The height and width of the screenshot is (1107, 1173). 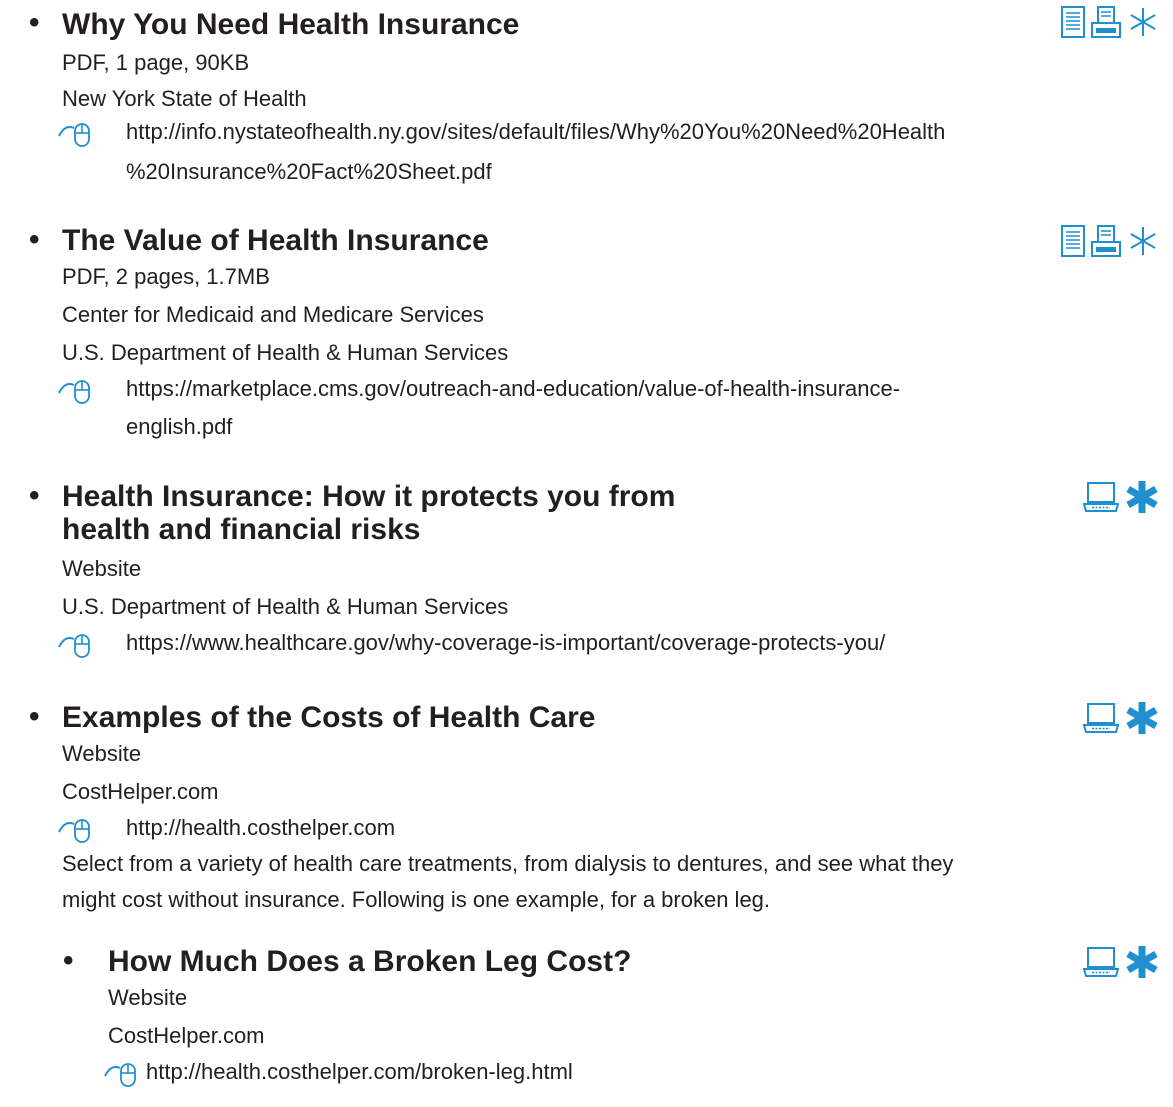 I want to click on url-line: %20Insurance%20Fact%20Sheet.pdf, so click(x=646, y=172).